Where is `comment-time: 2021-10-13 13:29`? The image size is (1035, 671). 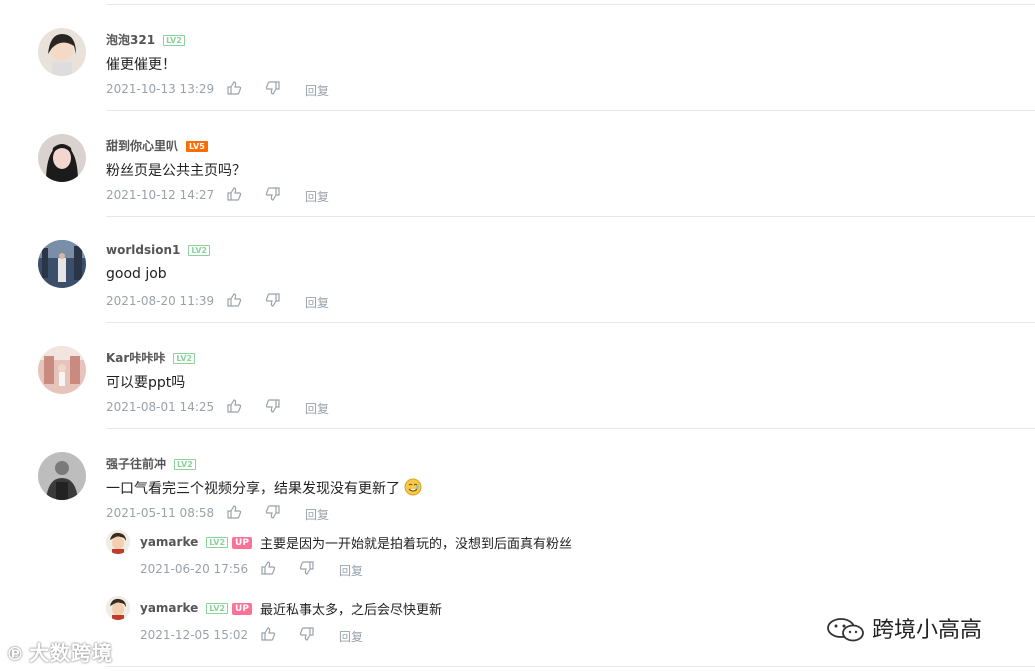 comment-time: 2021-10-13 13:29 is located at coordinates (160, 89).